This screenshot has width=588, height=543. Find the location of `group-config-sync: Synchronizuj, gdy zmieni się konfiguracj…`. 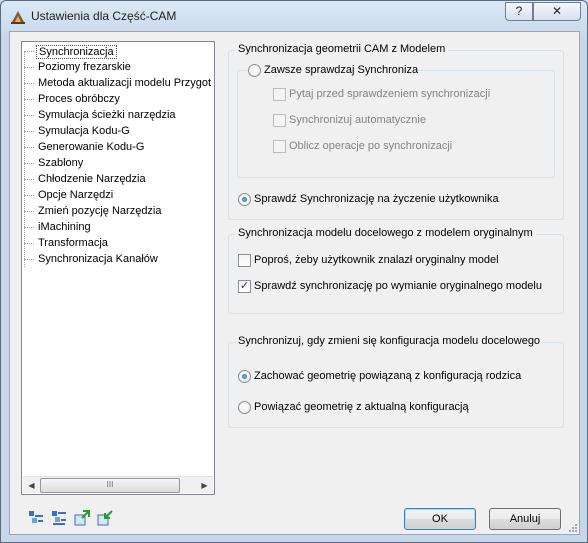

group-config-sync: Synchronizuj, gdy zmieni się konfiguracj… is located at coordinates (396, 381).